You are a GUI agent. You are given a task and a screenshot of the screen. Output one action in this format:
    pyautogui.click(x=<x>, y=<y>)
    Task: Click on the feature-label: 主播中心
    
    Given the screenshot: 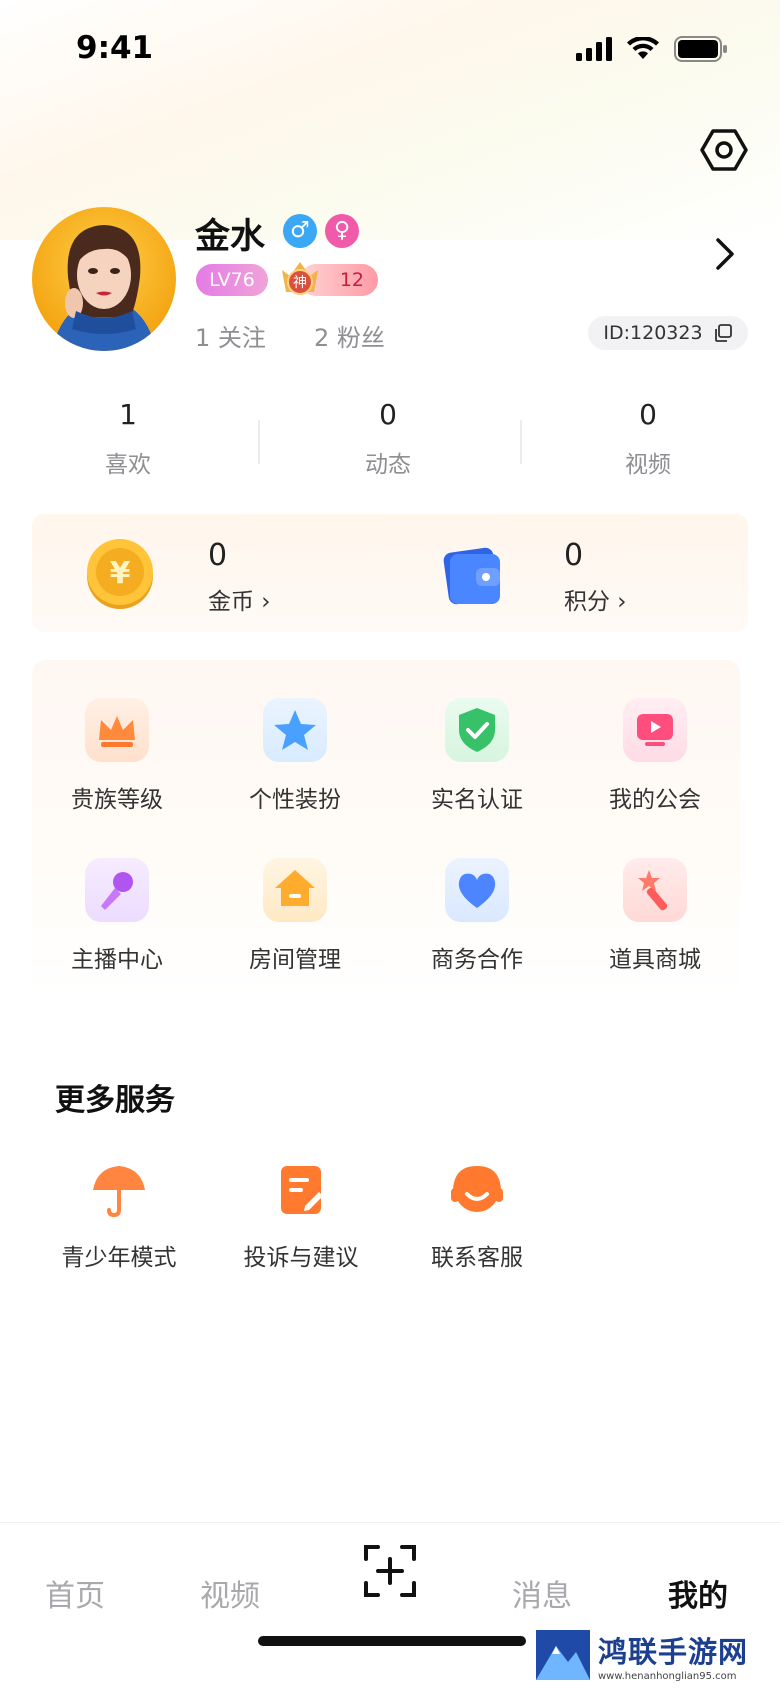 What is the action you would take?
    pyautogui.click(x=117, y=960)
    